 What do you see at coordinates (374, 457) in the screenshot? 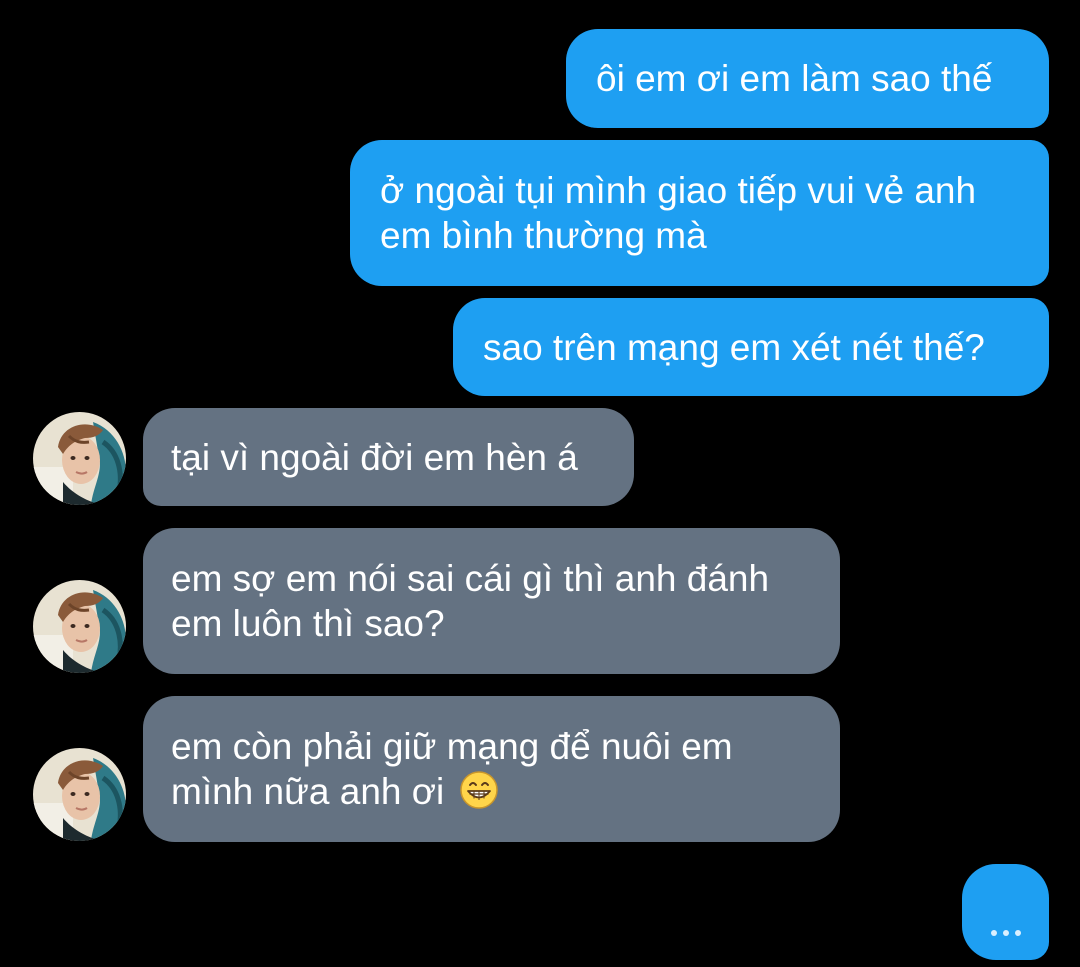
I see `message-text: tại vì ngoài đời em hèn á` at bounding box center [374, 457].